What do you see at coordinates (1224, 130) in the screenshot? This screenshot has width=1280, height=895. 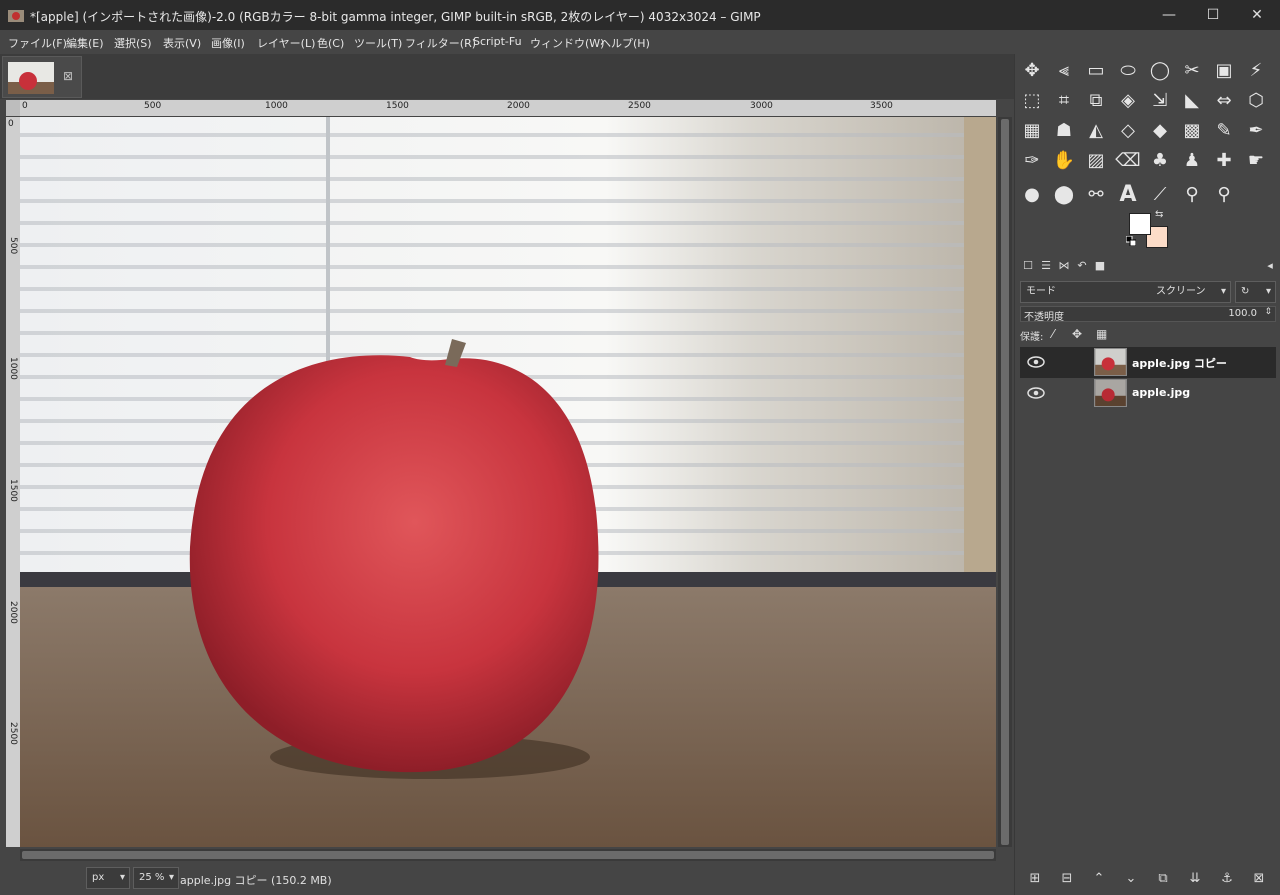 I see `pencil-icon: ✎` at bounding box center [1224, 130].